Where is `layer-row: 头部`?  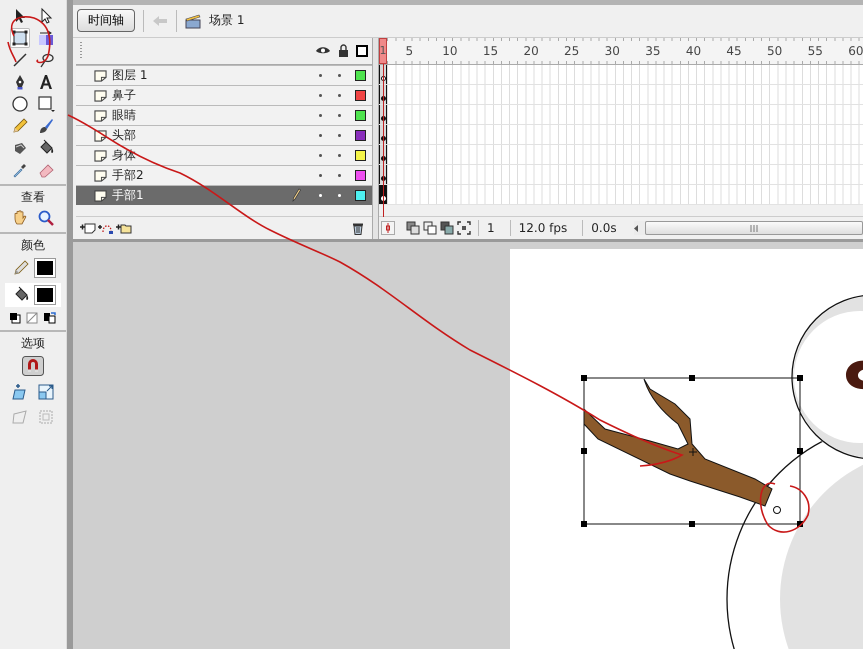
layer-row: 头部 is located at coordinates (224, 134).